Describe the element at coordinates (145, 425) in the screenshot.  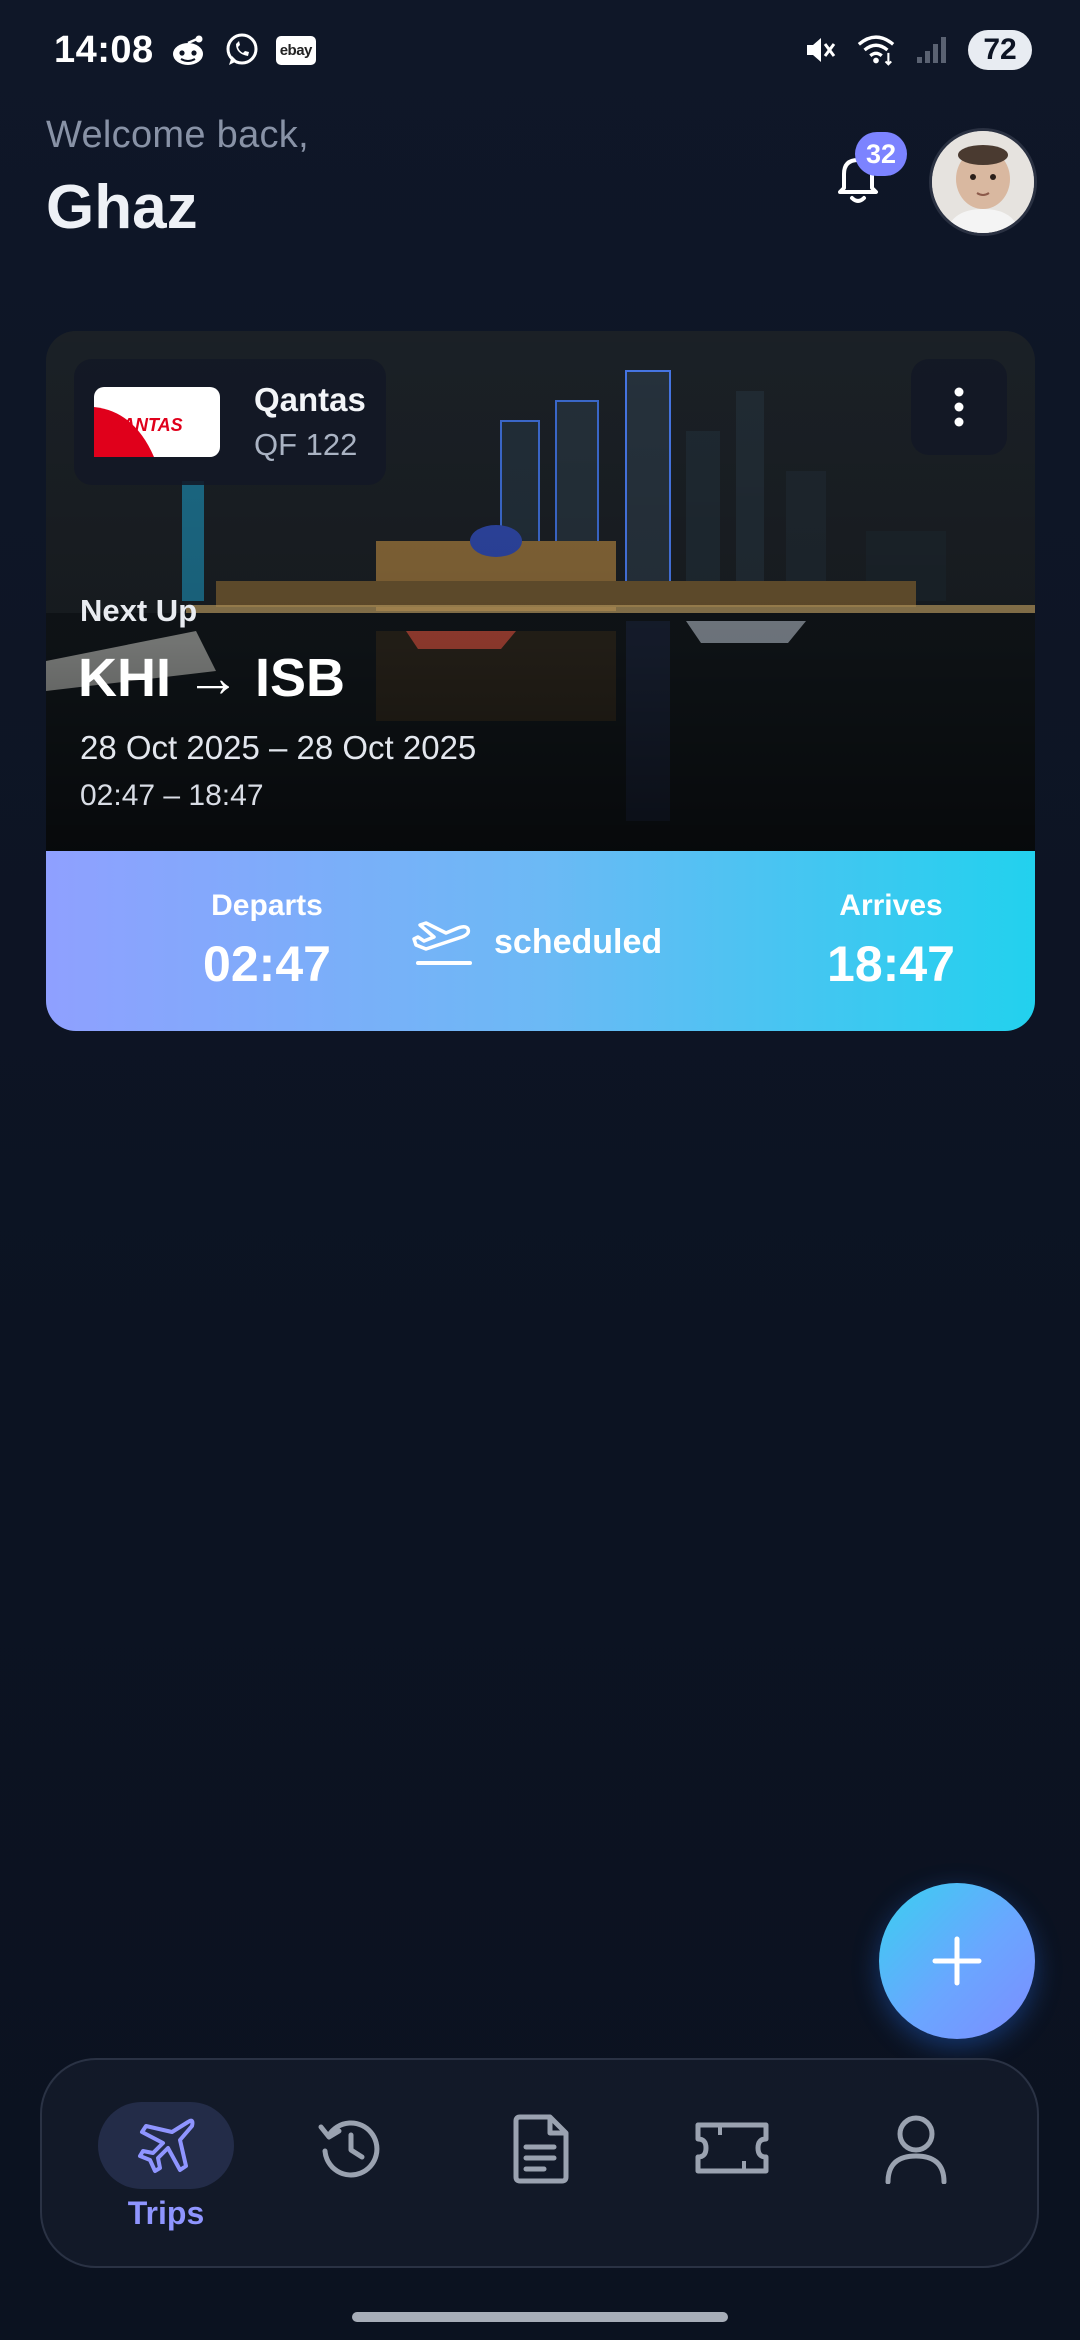
I see `qantas-logo-text: QANTAS` at that location.